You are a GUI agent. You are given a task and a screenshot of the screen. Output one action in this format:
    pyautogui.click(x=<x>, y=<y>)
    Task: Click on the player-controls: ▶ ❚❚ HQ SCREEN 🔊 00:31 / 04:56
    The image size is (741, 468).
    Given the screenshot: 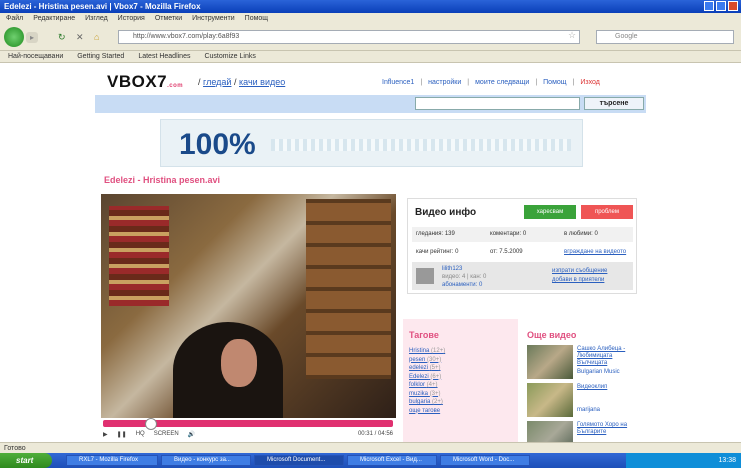 What is the action you would take?
    pyautogui.click(x=248, y=435)
    